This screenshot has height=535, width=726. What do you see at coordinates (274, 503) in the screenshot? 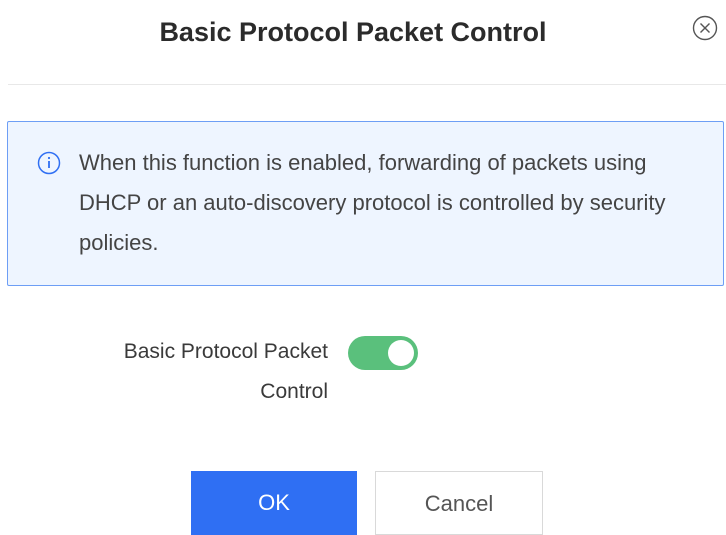
I see `ok-button: OK` at bounding box center [274, 503].